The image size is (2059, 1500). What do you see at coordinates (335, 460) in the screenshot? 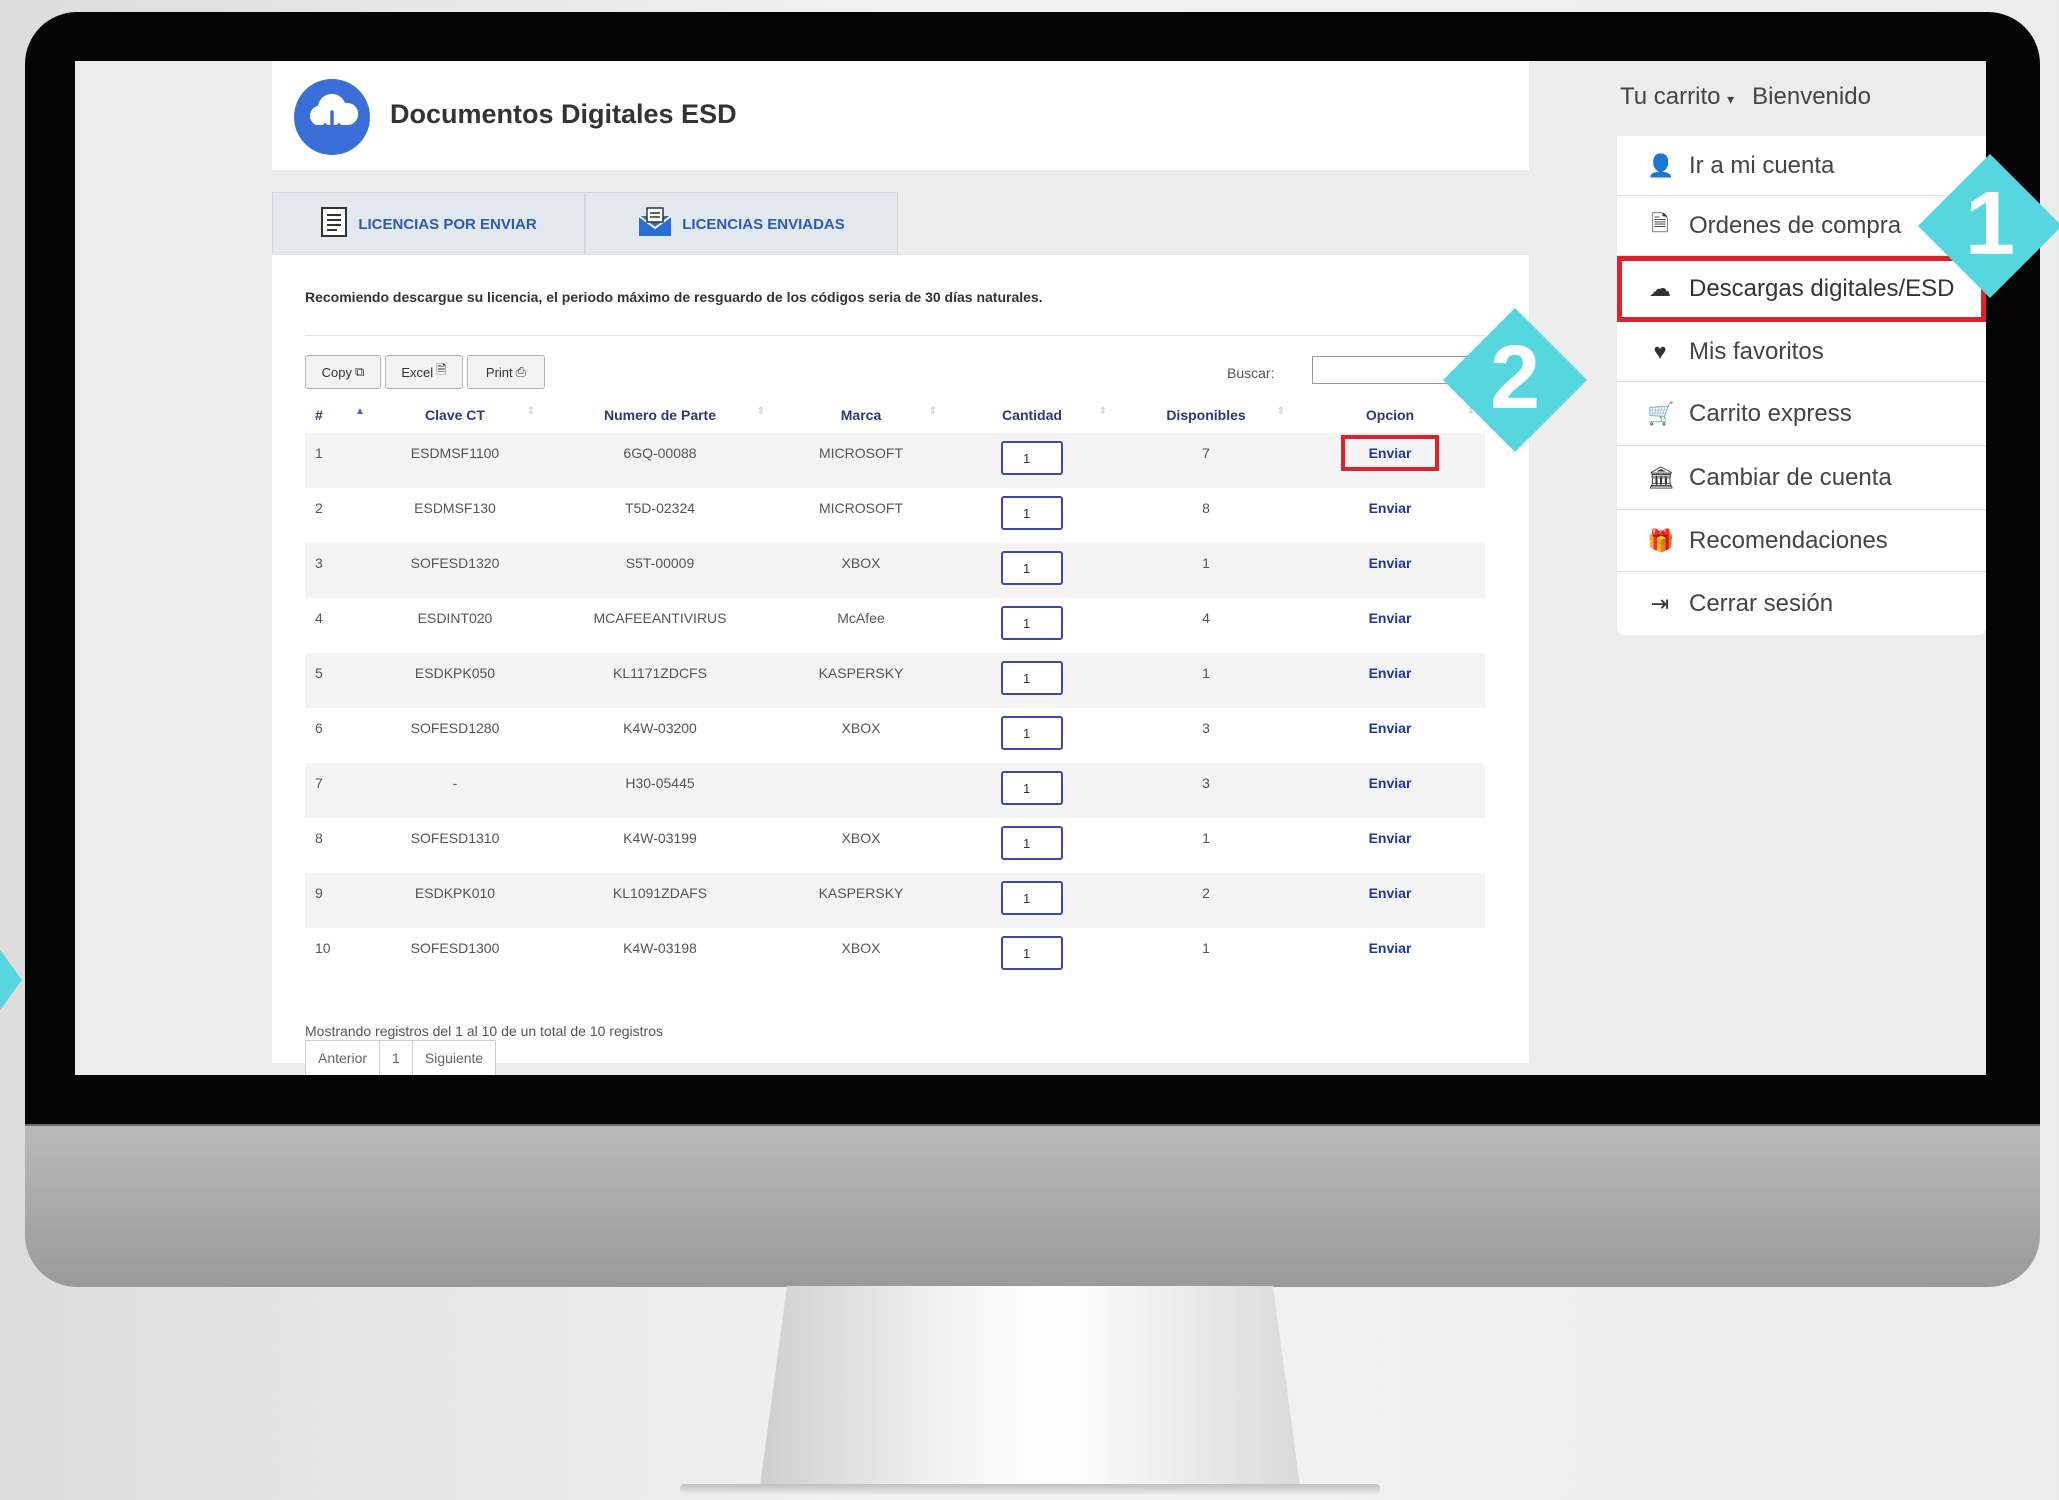
I see `row-number: 1` at bounding box center [335, 460].